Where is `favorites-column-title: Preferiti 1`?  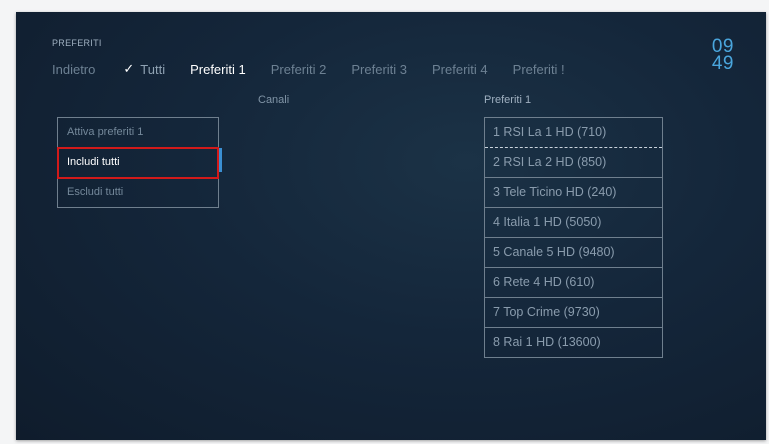 favorites-column-title: Preferiti 1 is located at coordinates (508, 100).